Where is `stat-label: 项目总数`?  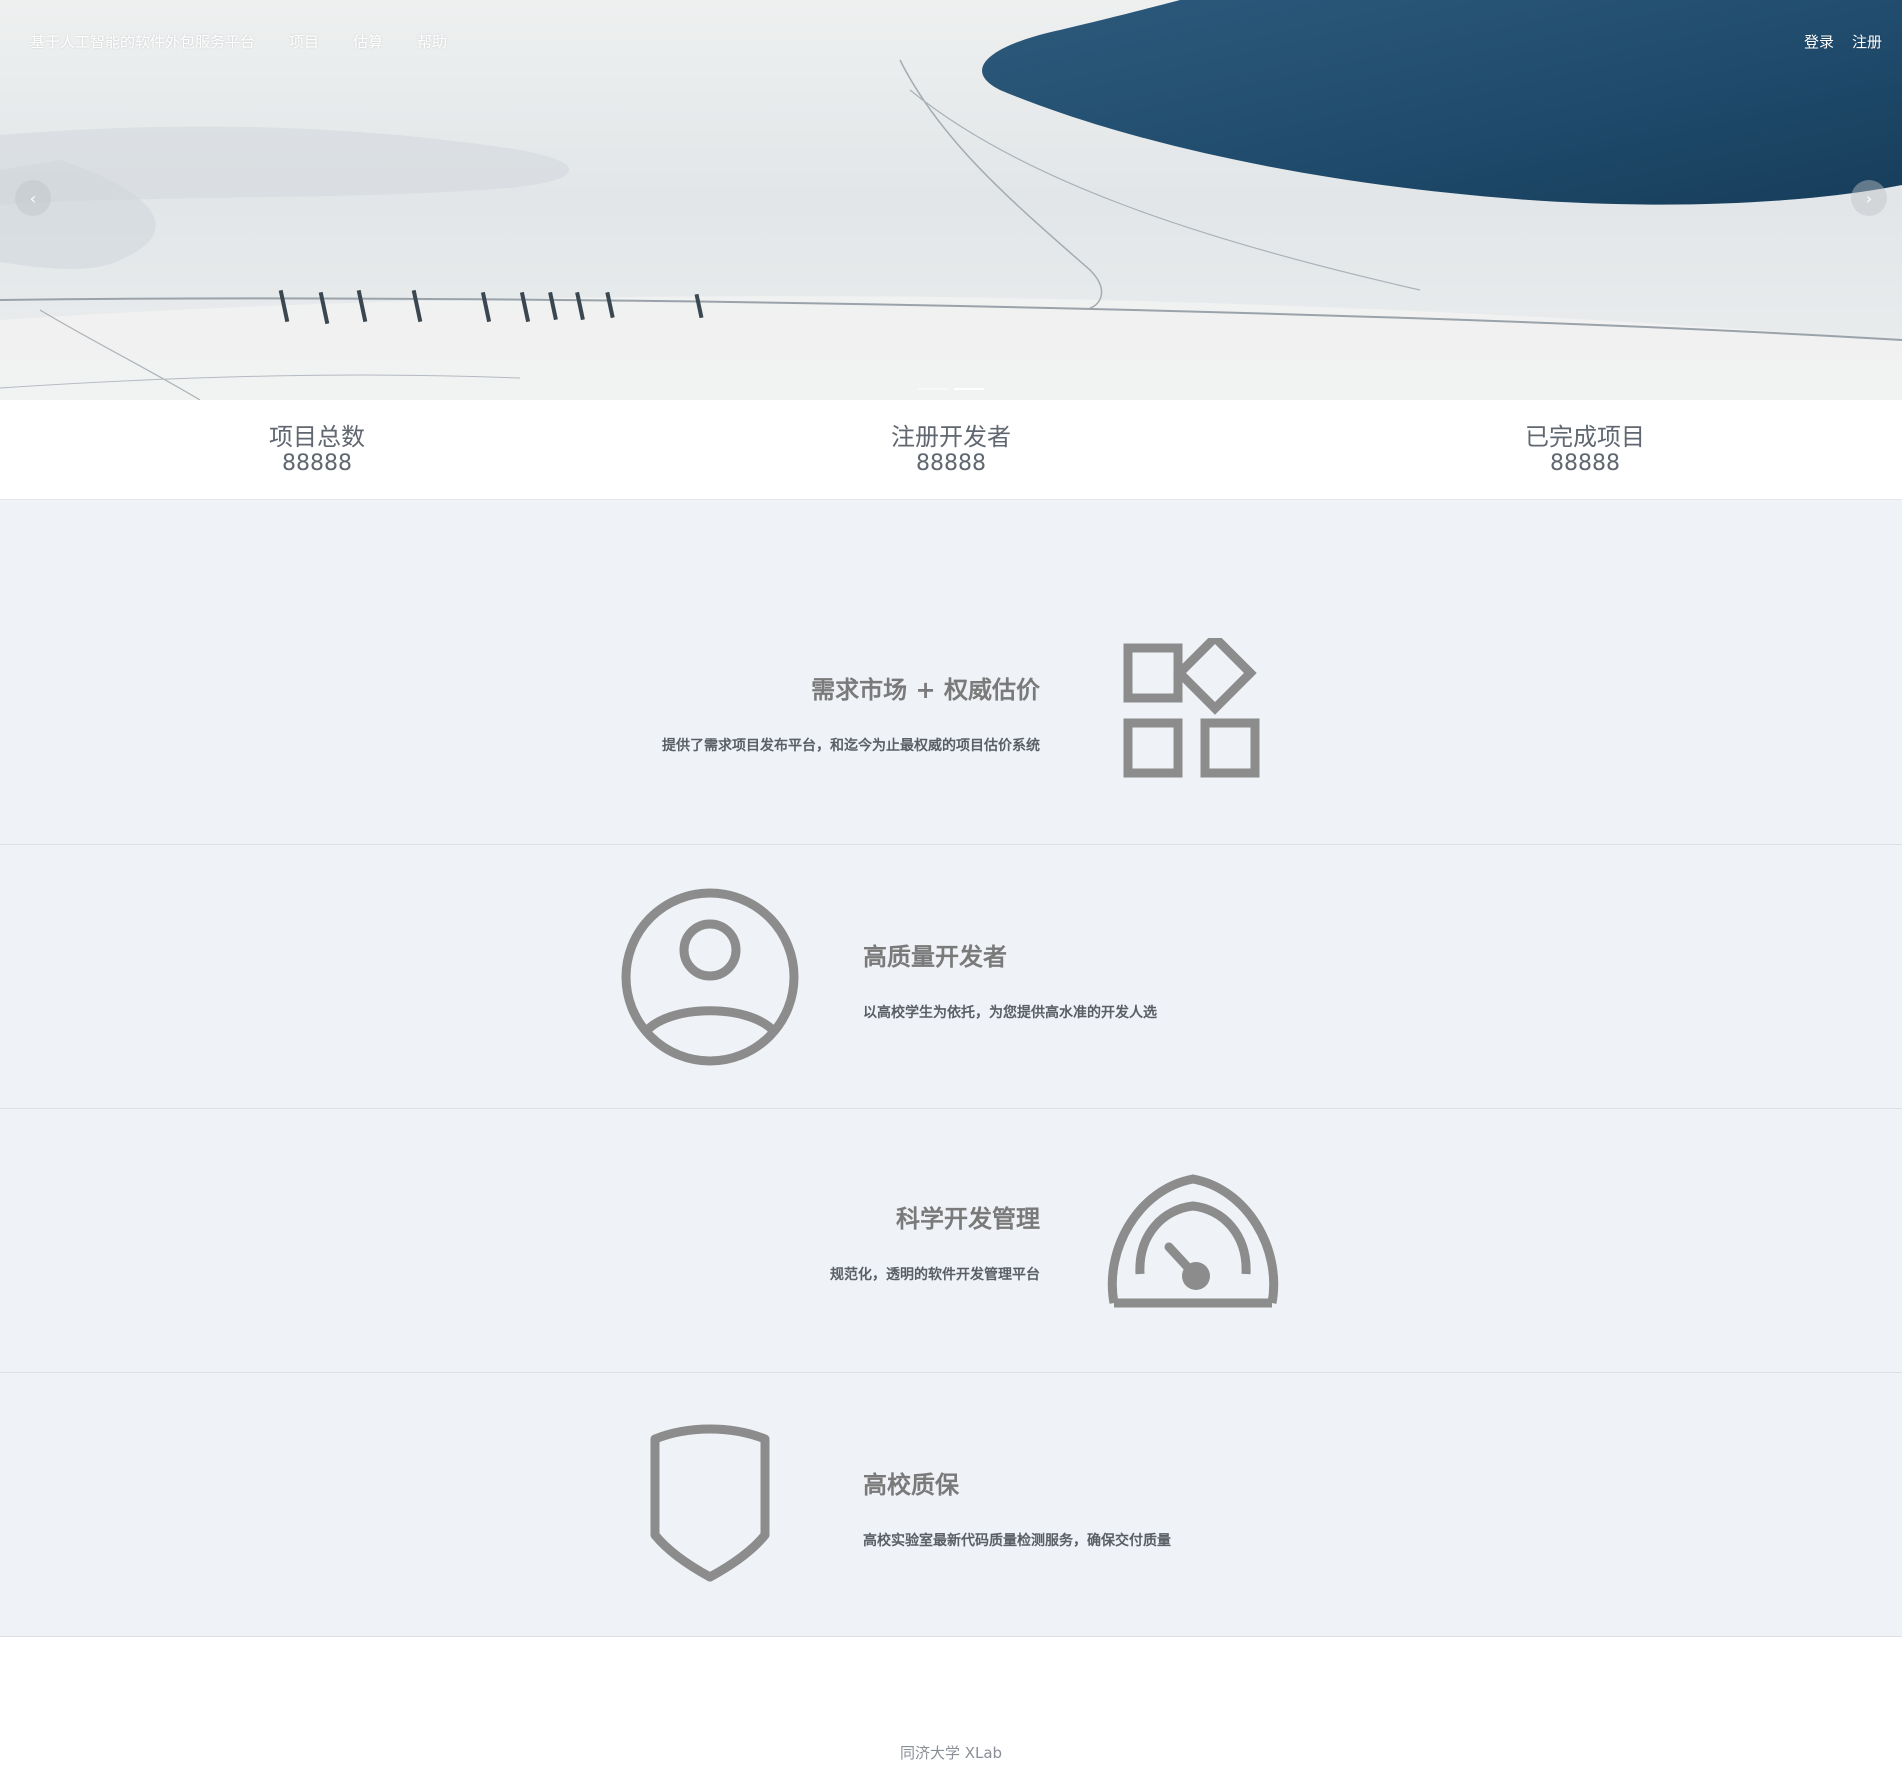 stat-label: 项目总数 is located at coordinates (317, 436).